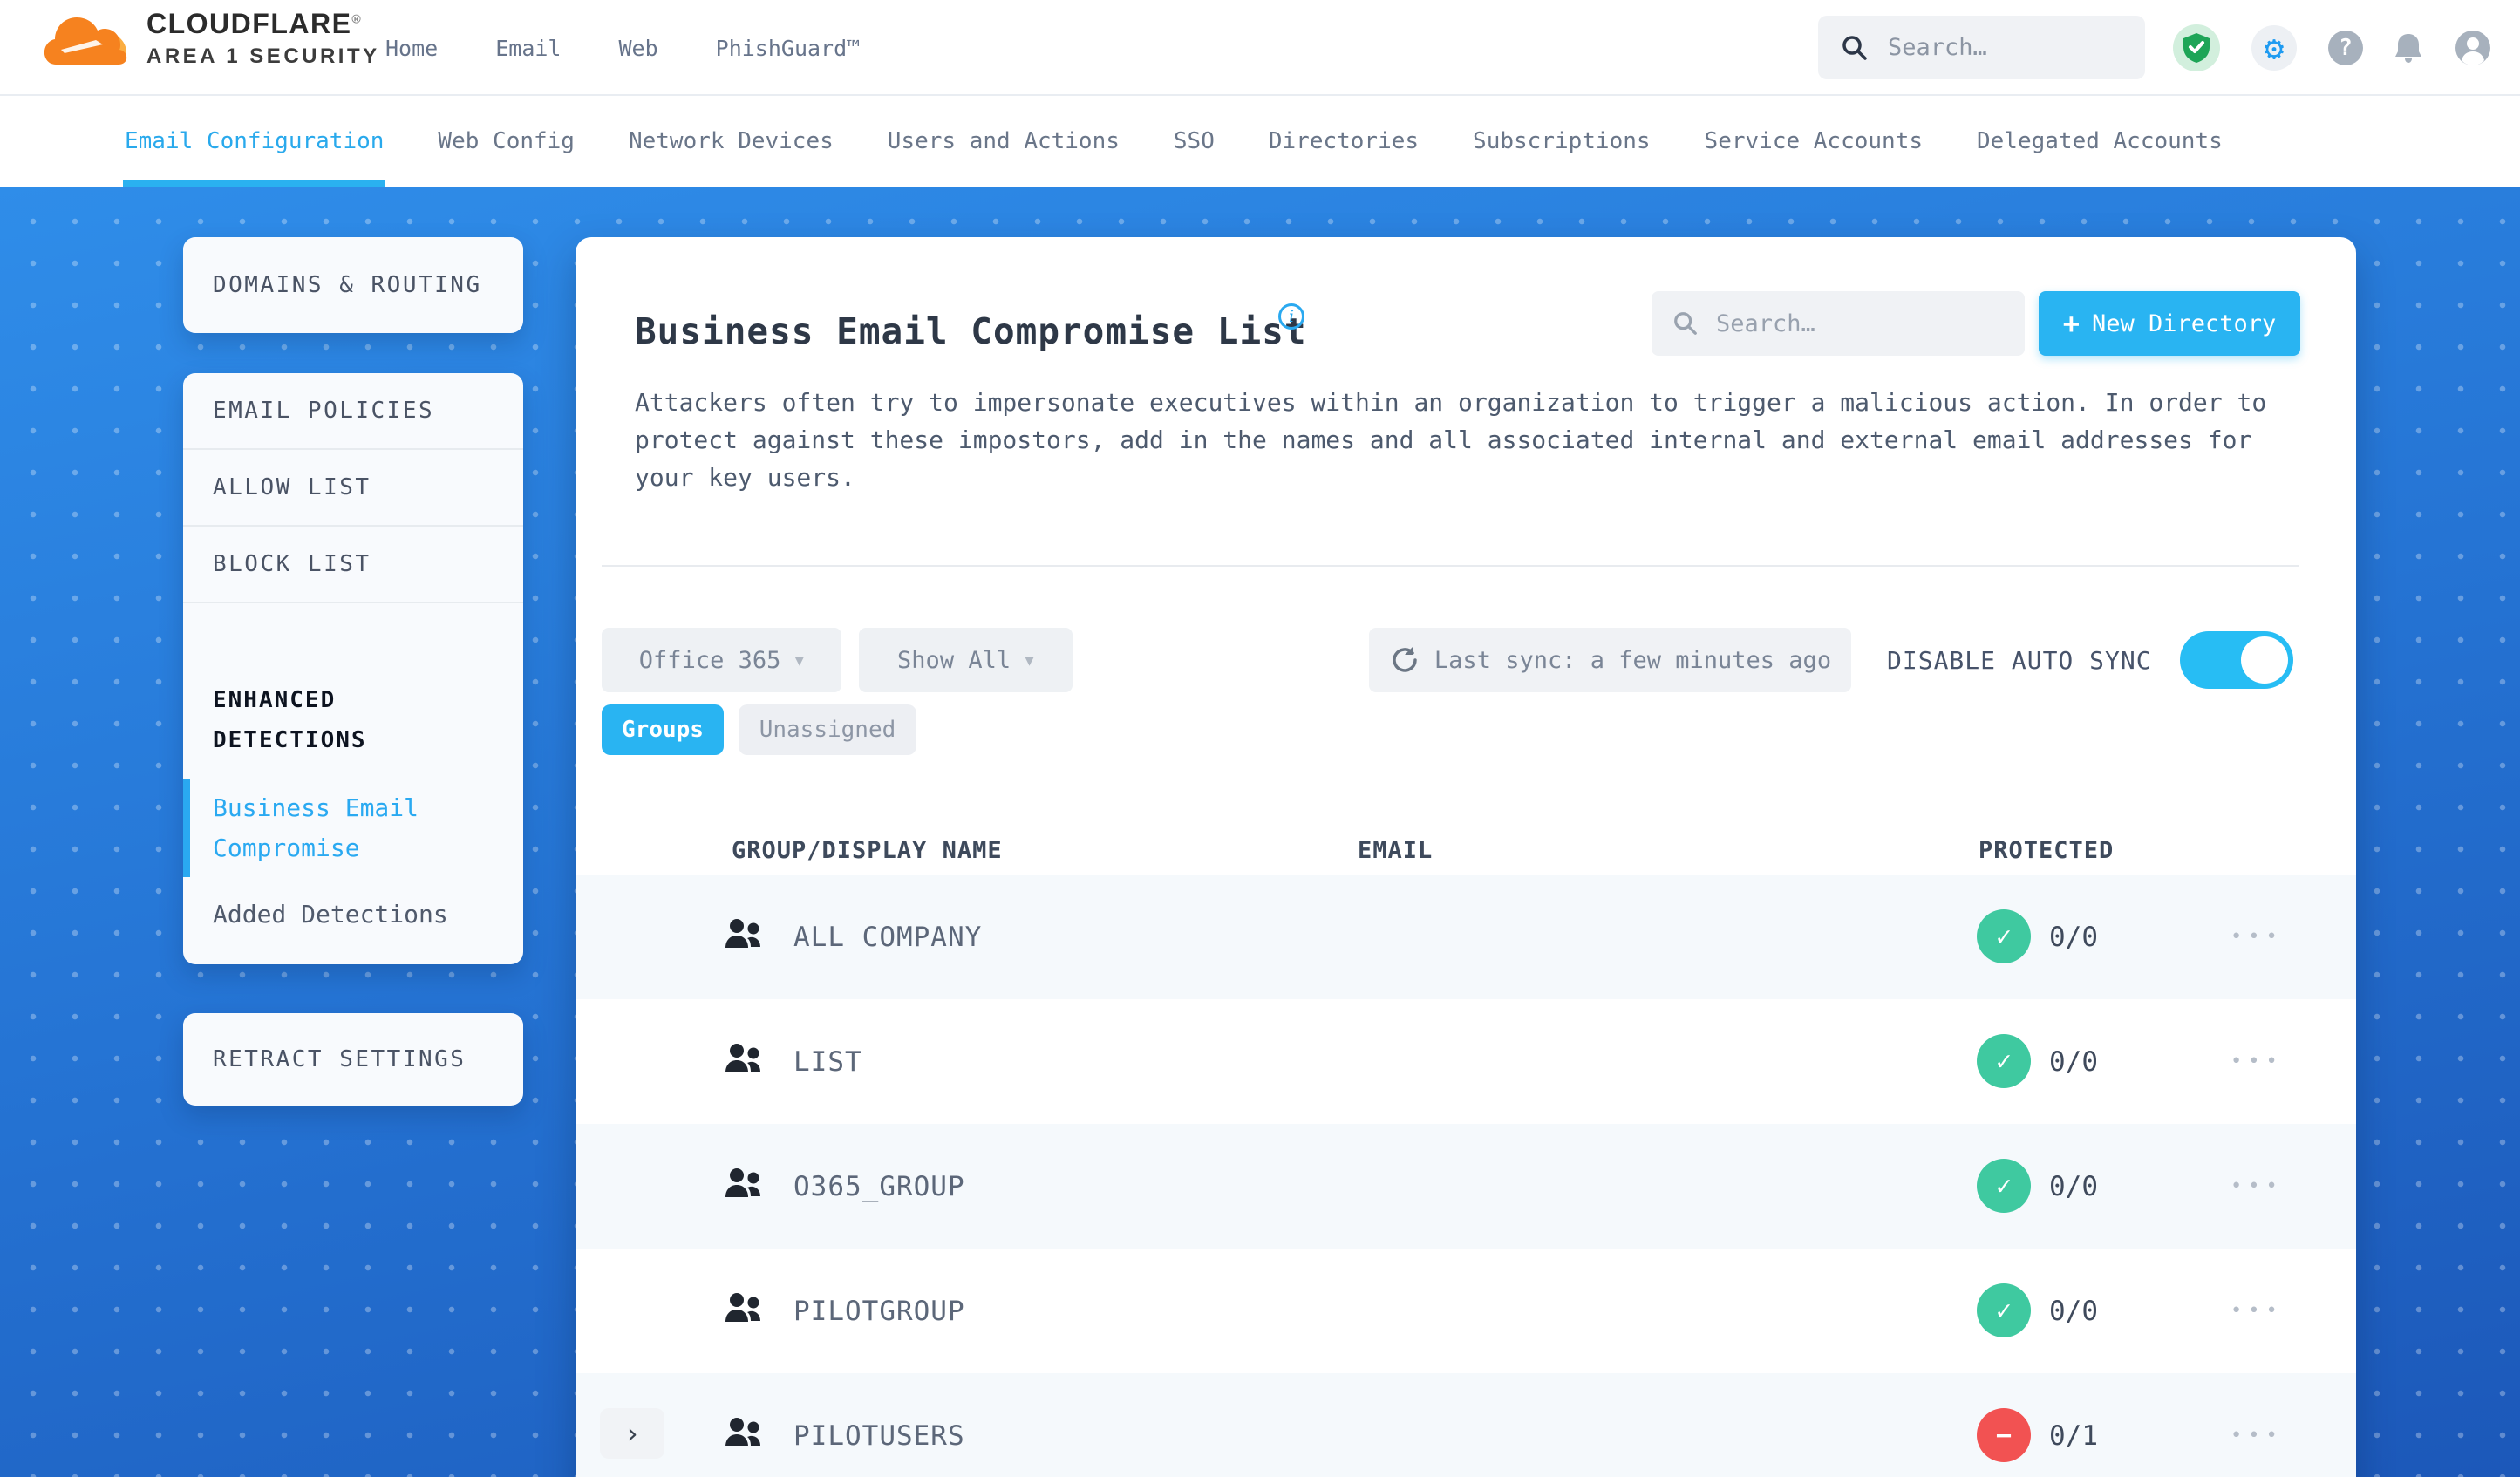 The height and width of the screenshot is (1477, 2520). I want to click on new-directory-button: + New Directory, so click(2169, 324).